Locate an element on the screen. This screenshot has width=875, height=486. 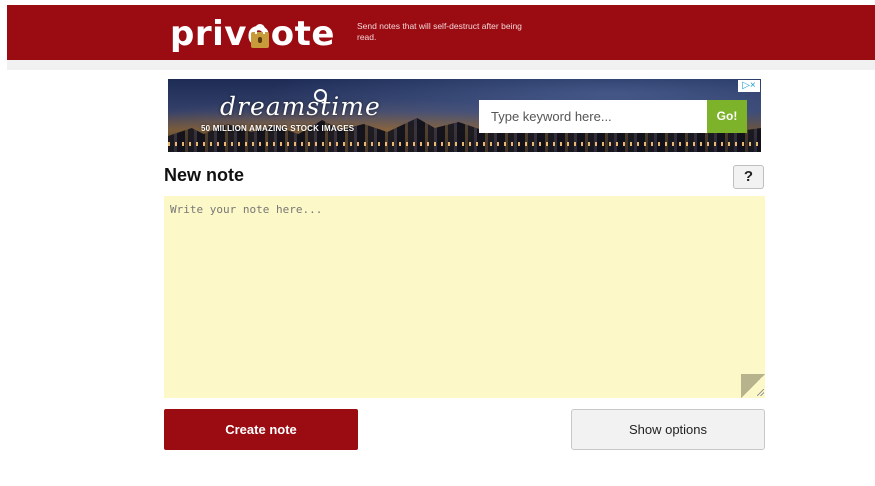
ad-choices-icon: ▷× is located at coordinates (749, 86).